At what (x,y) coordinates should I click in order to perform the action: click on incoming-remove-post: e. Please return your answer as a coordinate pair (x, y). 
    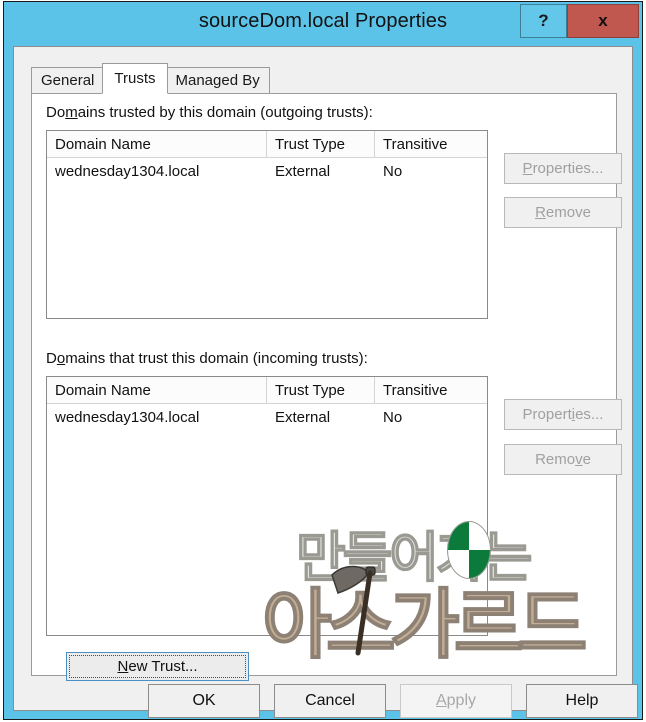
    Looking at the image, I should click on (586, 459).